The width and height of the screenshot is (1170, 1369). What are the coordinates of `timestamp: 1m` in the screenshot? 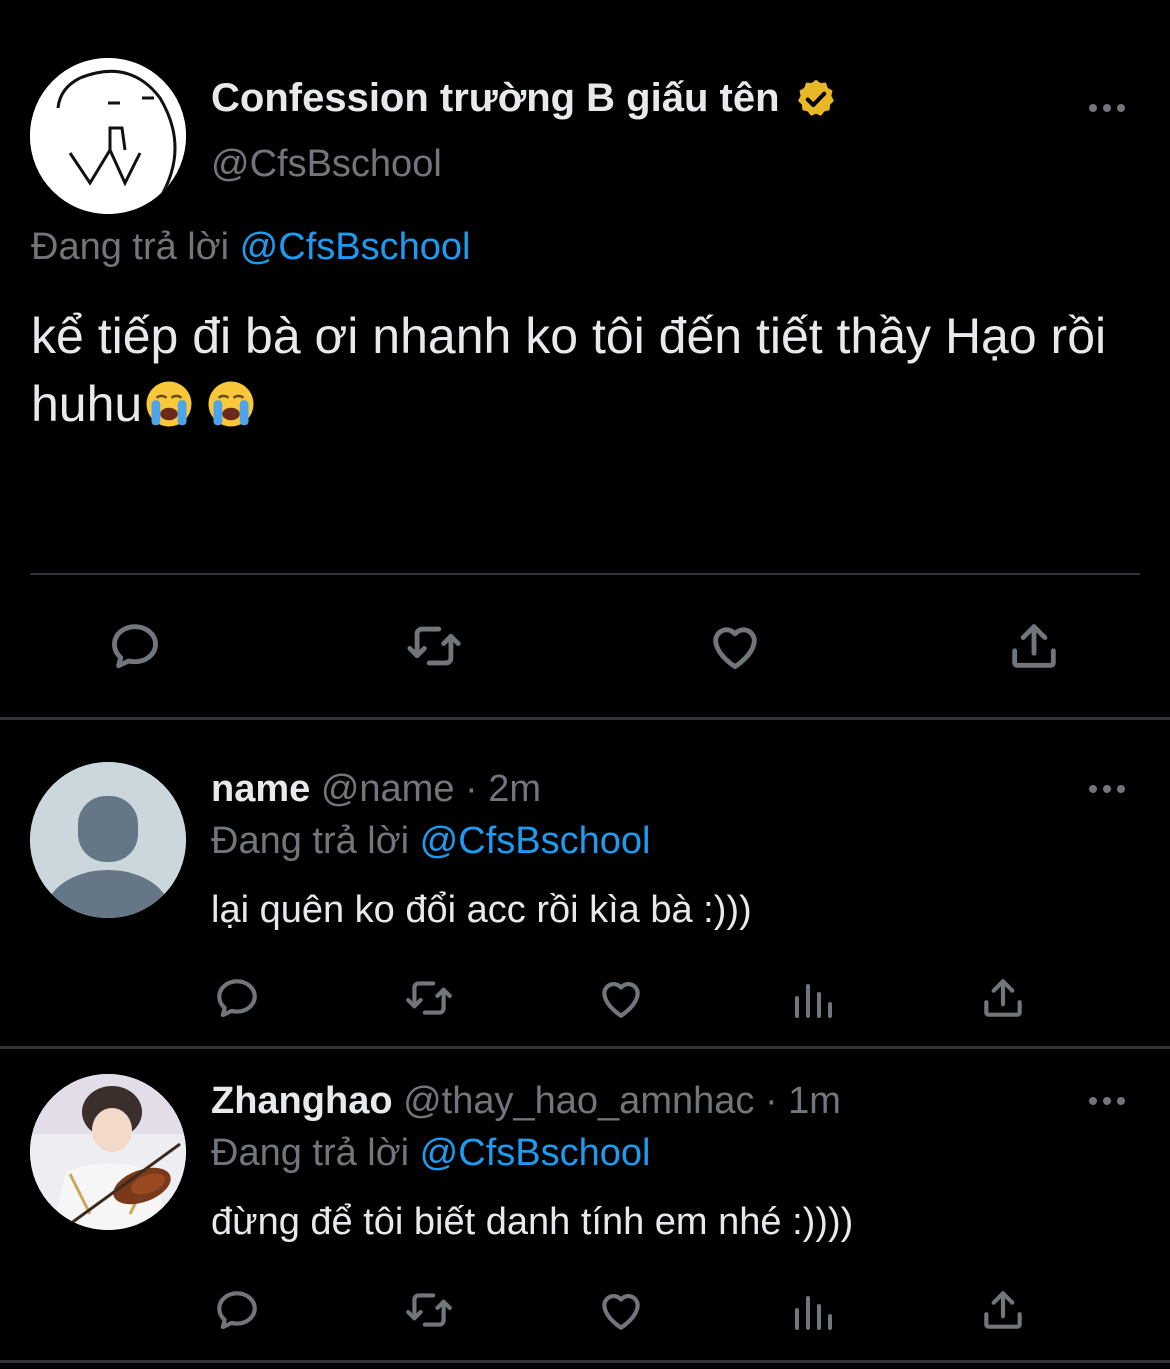 It's located at (814, 1101).